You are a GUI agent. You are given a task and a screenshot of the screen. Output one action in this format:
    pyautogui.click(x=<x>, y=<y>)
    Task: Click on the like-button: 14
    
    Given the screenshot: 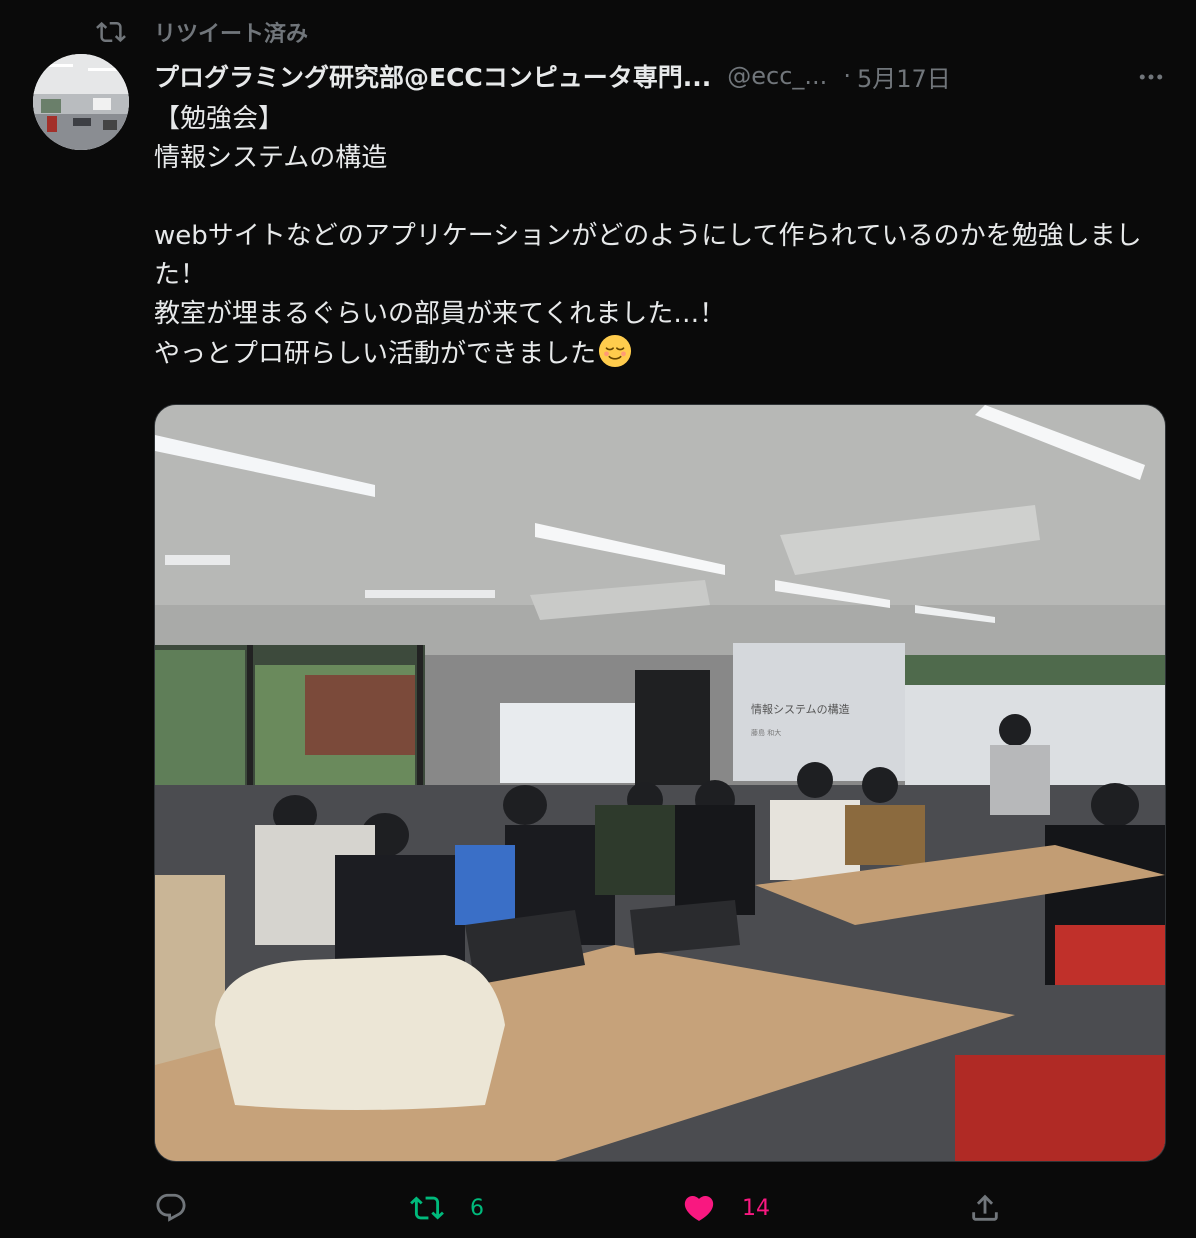 What is the action you would take?
    pyautogui.click(x=726, y=1208)
    